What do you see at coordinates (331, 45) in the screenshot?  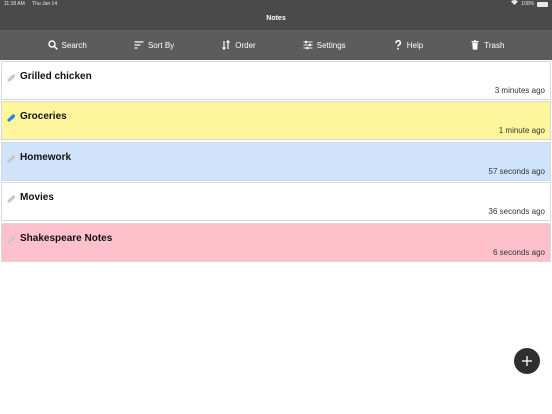 I see `settings-label: Settings` at bounding box center [331, 45].